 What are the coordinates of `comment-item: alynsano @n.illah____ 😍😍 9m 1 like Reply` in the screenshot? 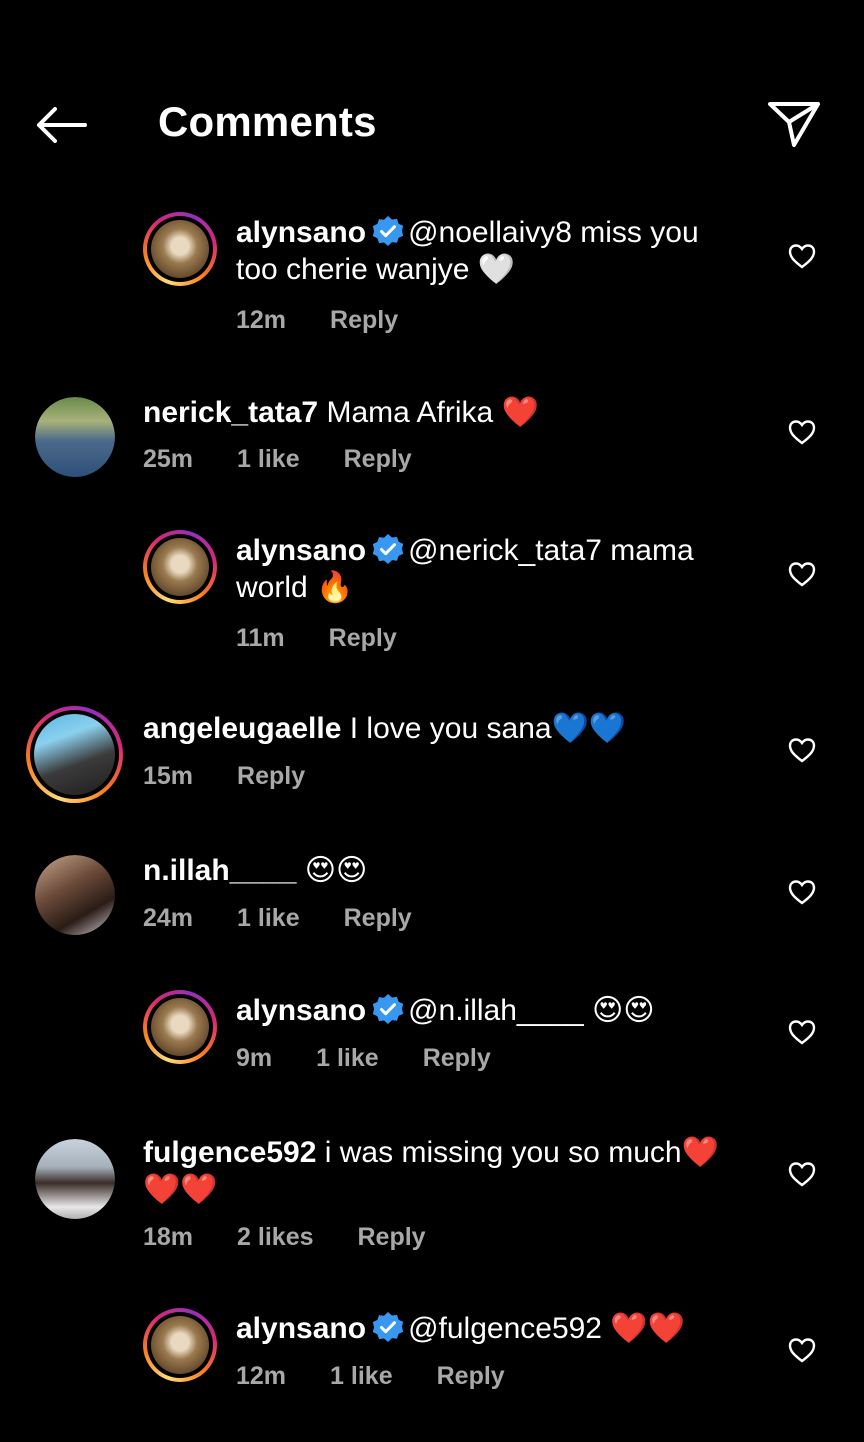 It's located at (432, 1043).